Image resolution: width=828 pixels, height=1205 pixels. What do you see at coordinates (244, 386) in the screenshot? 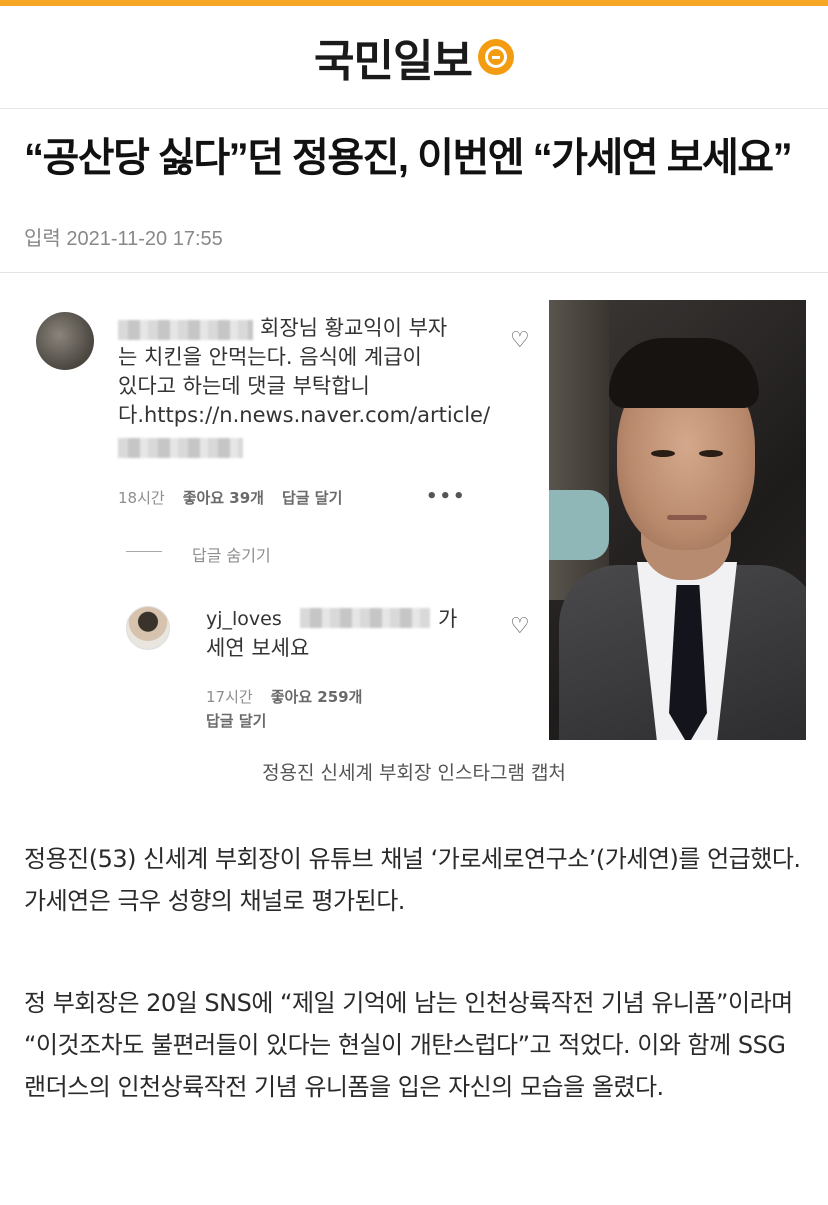
I see `comment-line-3: 있다고 하는데 댓글 부탁합니` at bounding box center [244, 386].